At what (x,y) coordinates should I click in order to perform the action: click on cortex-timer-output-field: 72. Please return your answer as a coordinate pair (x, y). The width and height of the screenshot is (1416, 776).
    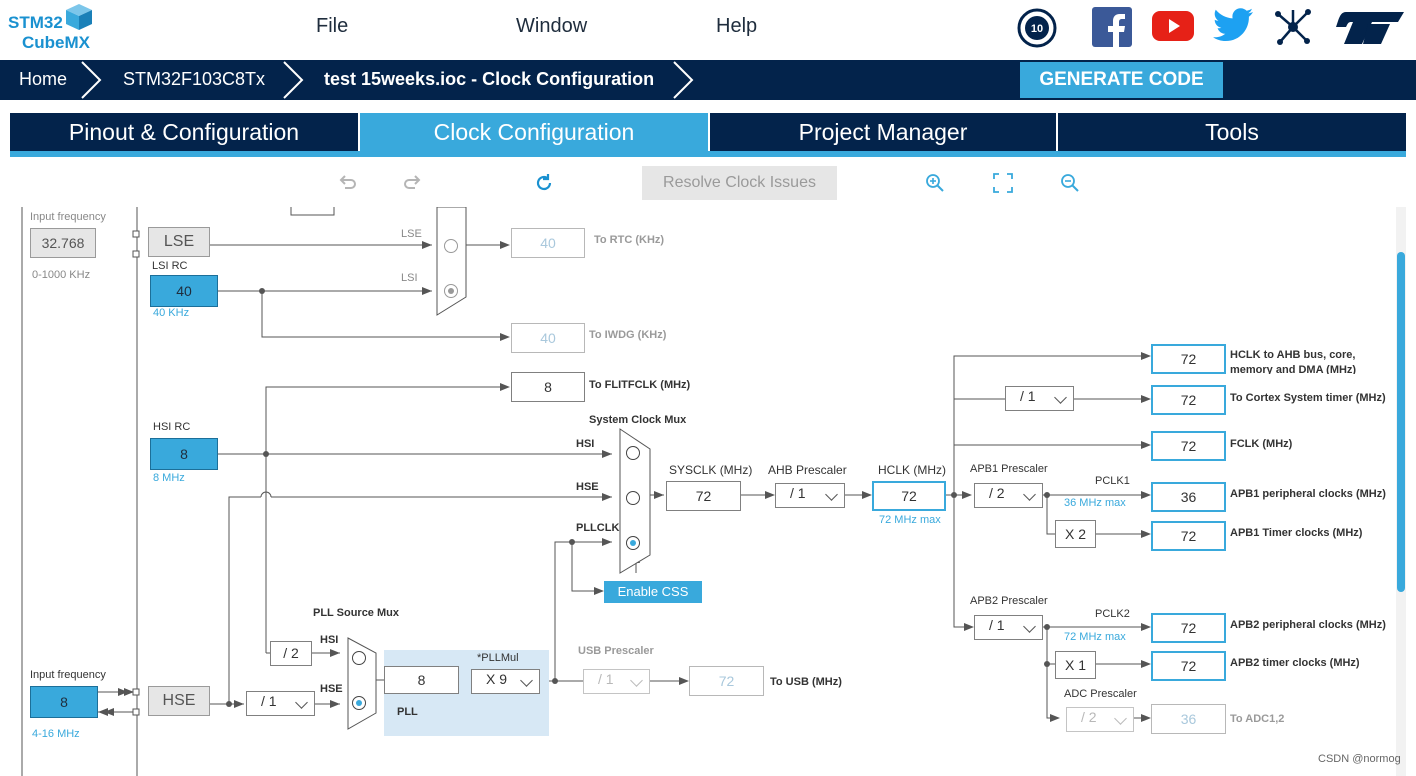
    Looking at the image, I should click on (1188, 400).